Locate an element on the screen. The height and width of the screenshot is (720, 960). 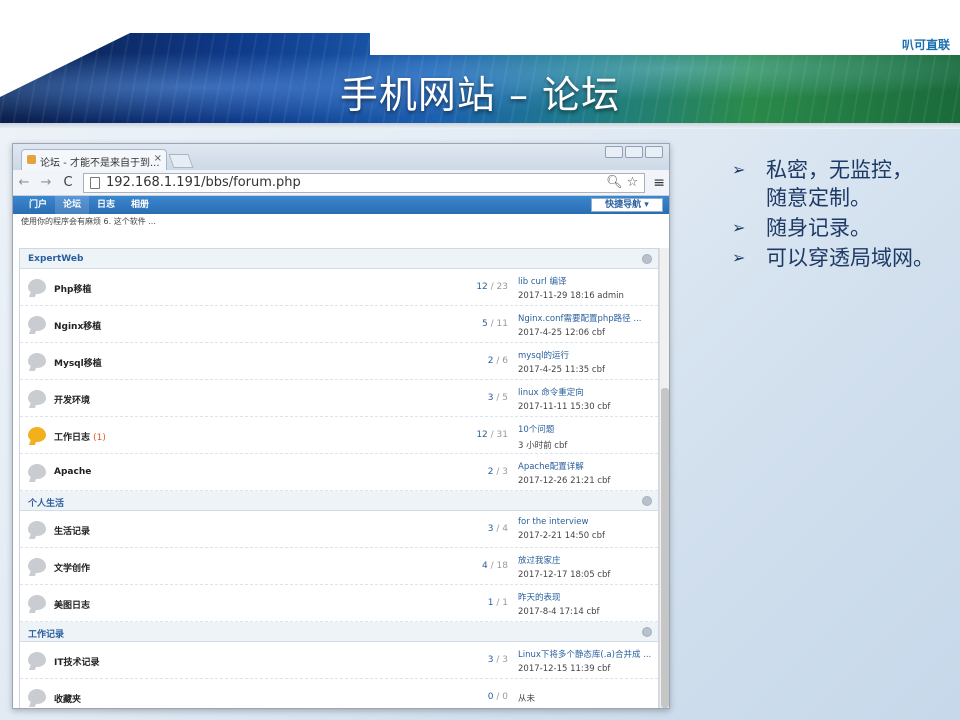
forum-name: 文学创作 is located at coordinates (72, 567).